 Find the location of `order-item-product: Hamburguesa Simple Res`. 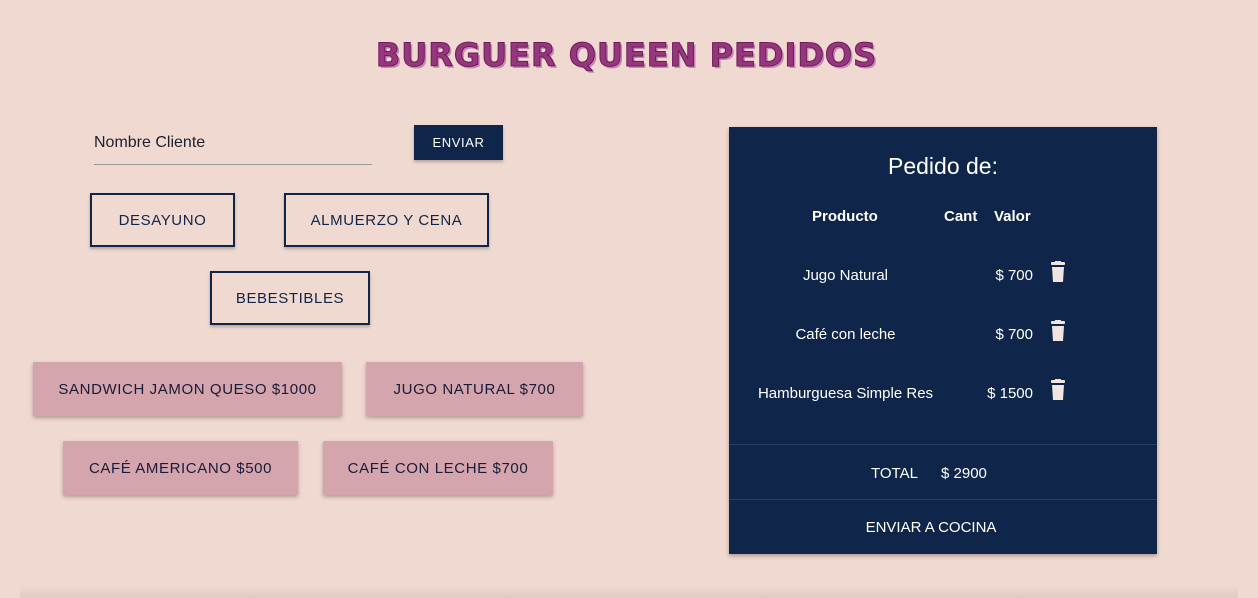

order-item-product: Hamburguesa Simple Res is located at coordinates (845, 393).